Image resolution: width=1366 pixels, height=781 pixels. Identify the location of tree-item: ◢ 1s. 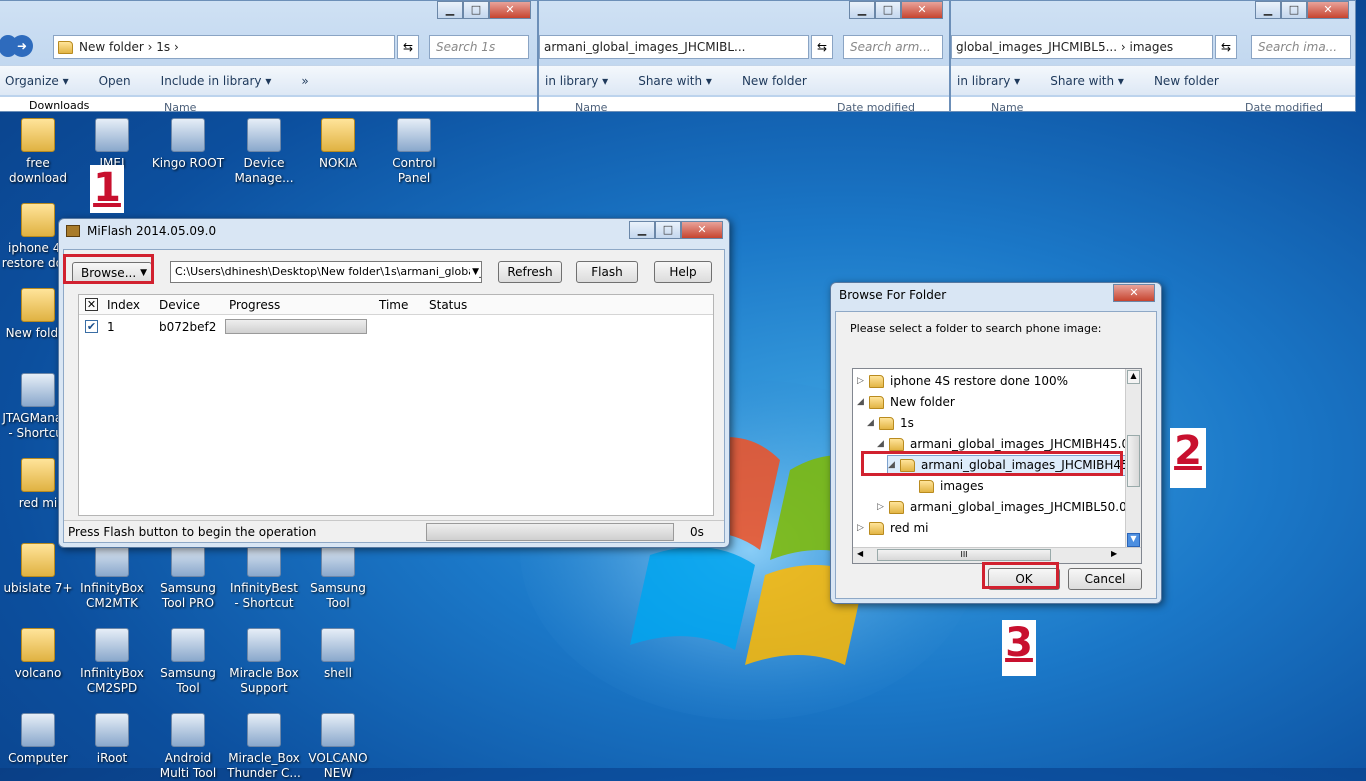
(890, 423).